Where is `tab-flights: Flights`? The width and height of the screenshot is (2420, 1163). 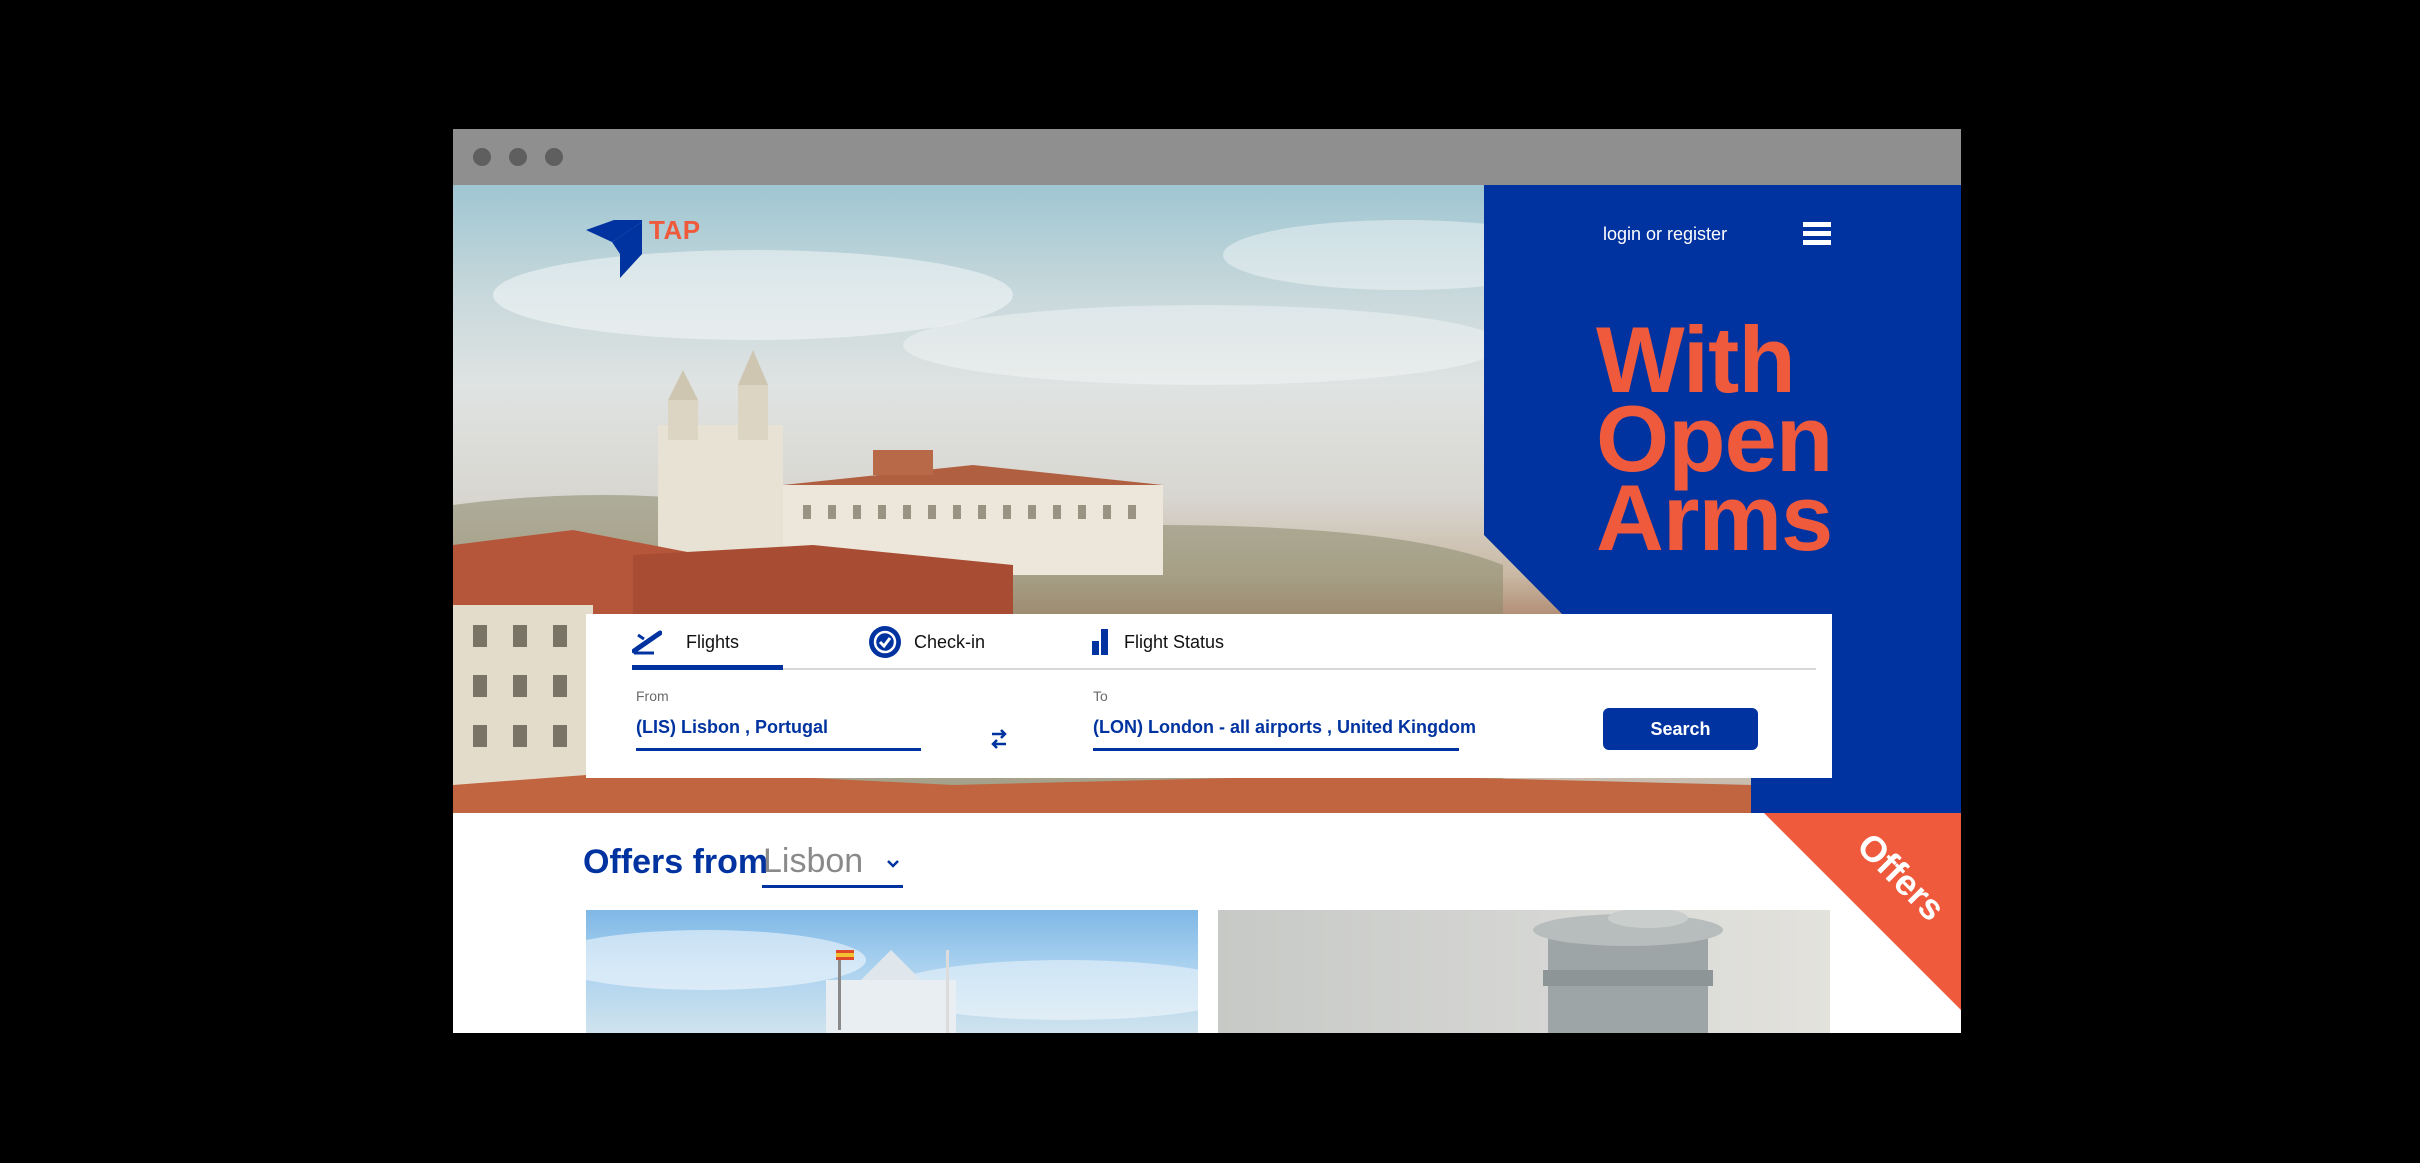
tab-flights: Flights is located at coordinates (685, 642).